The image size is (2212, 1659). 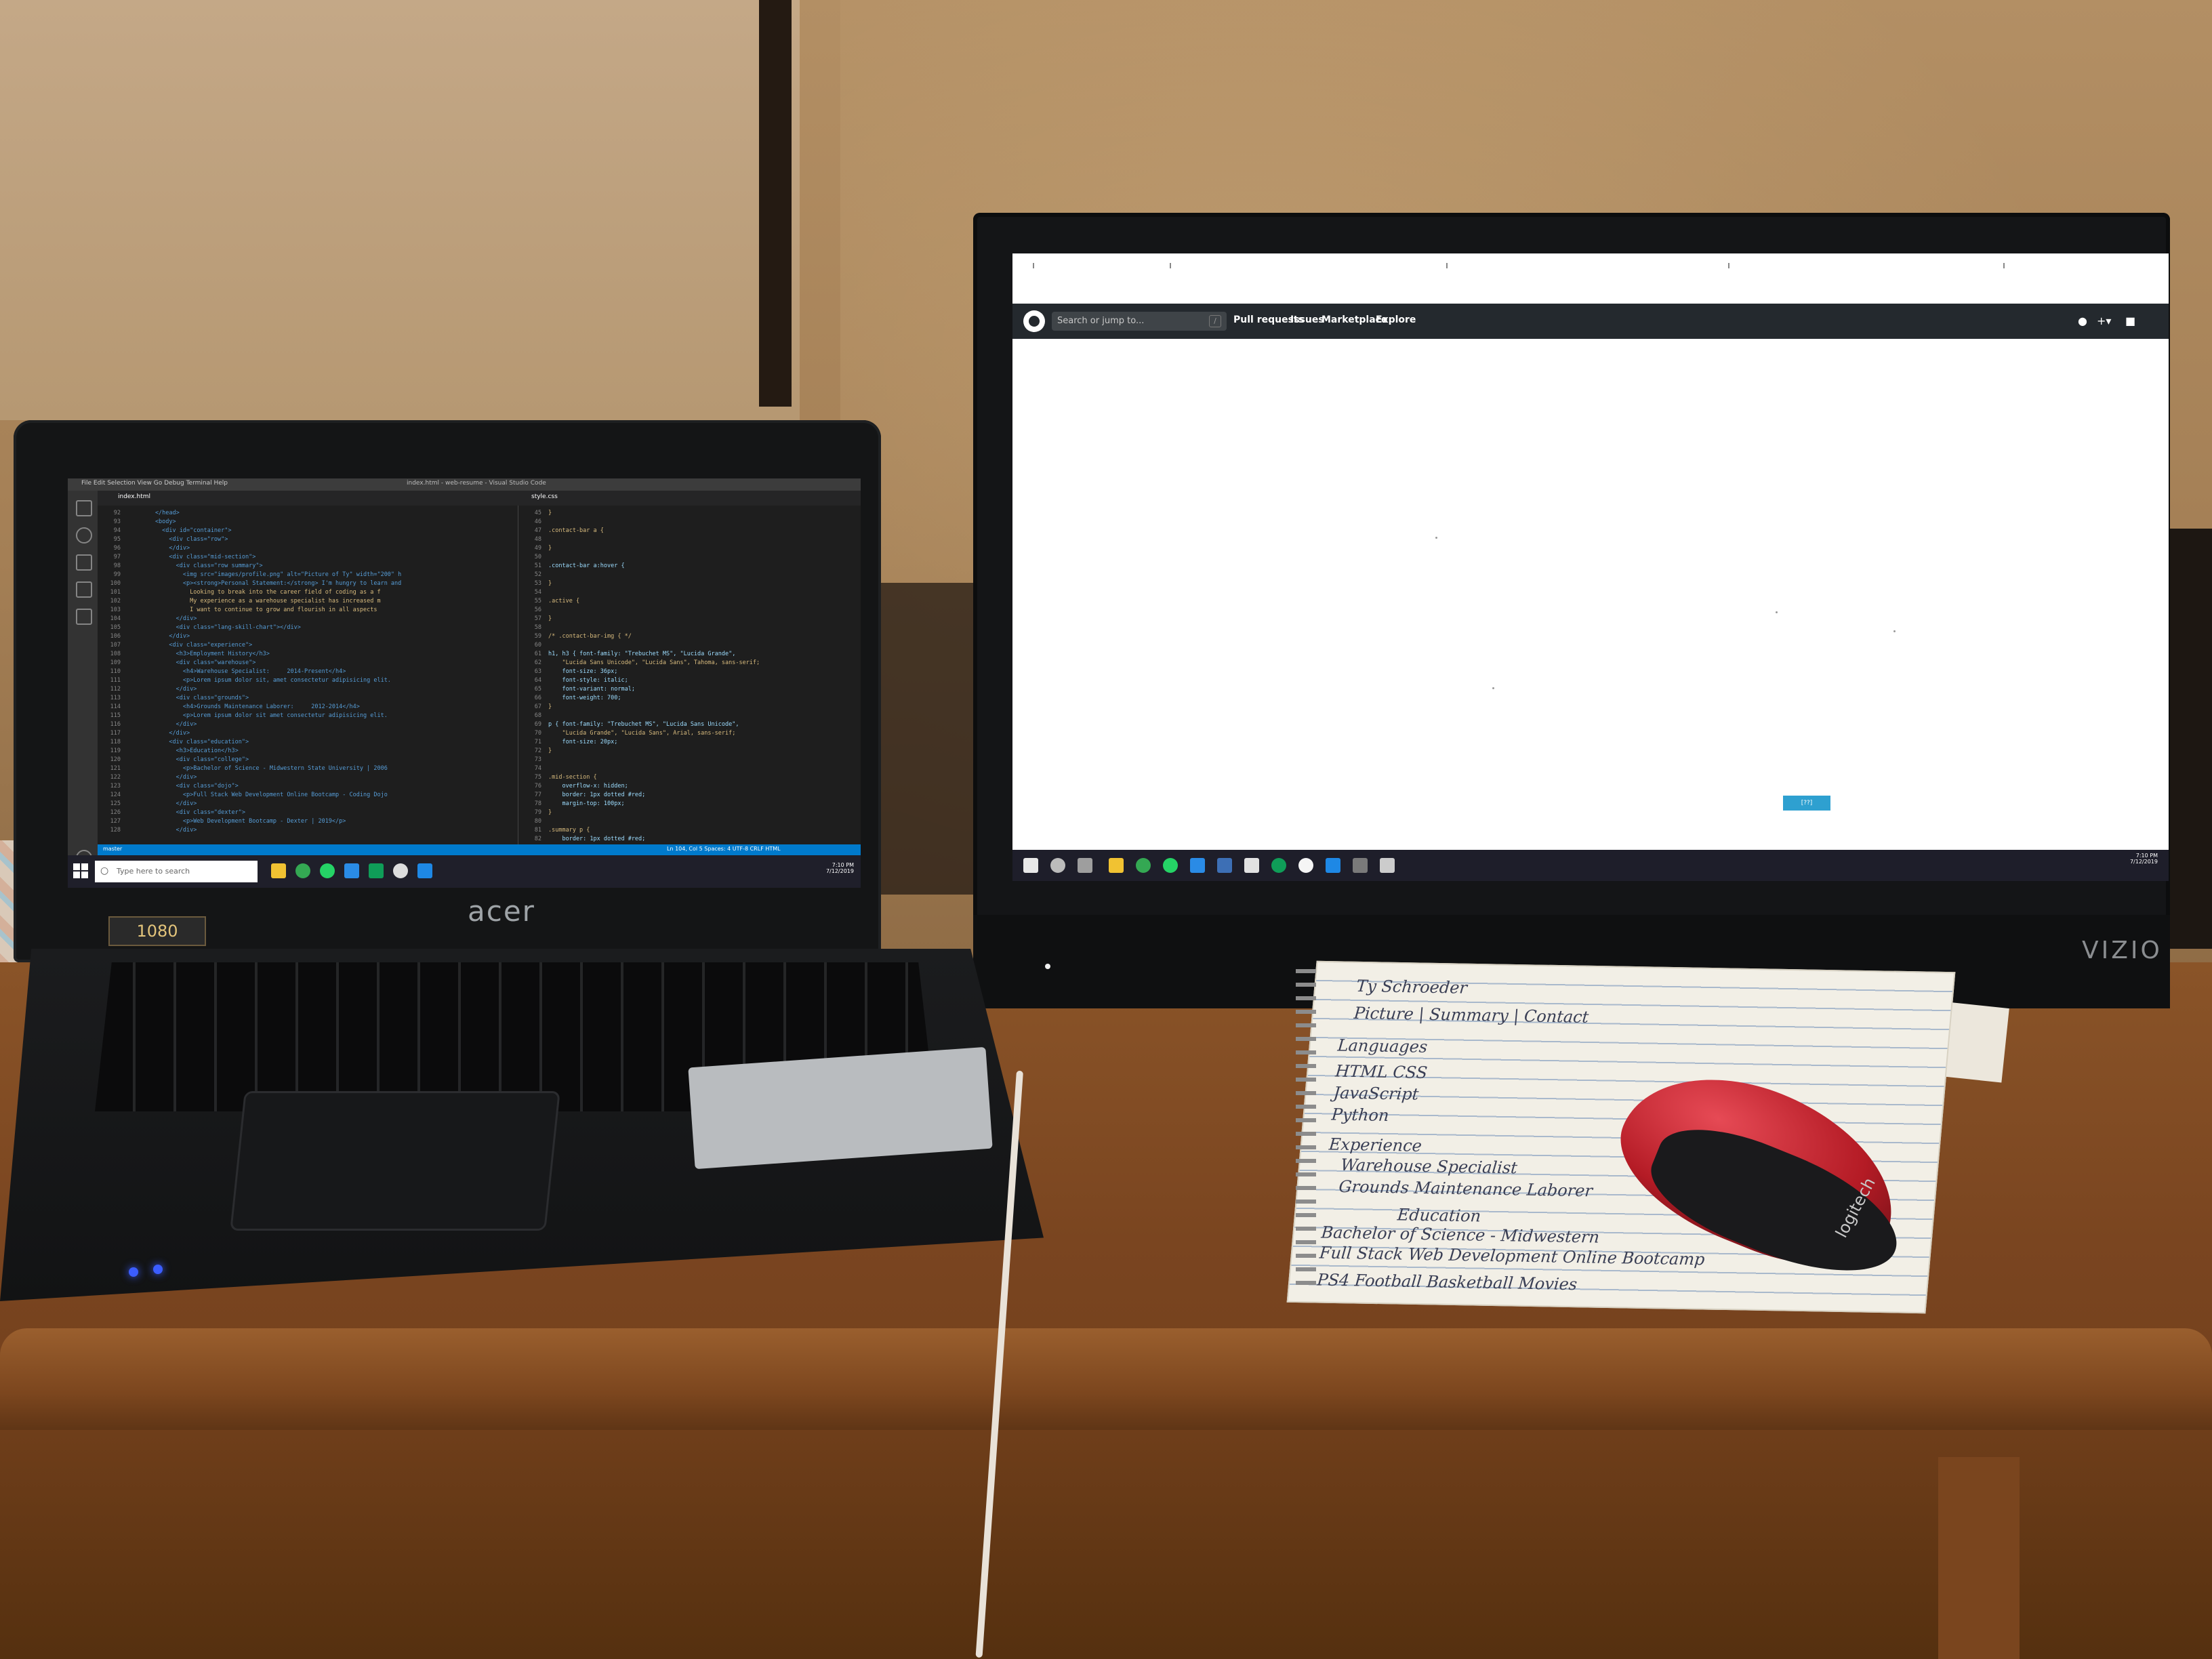 What do you see at coordinates (395, 1161) in the screenshot?
I see `laptop-touchpad` at bounding box center [395, 1161].